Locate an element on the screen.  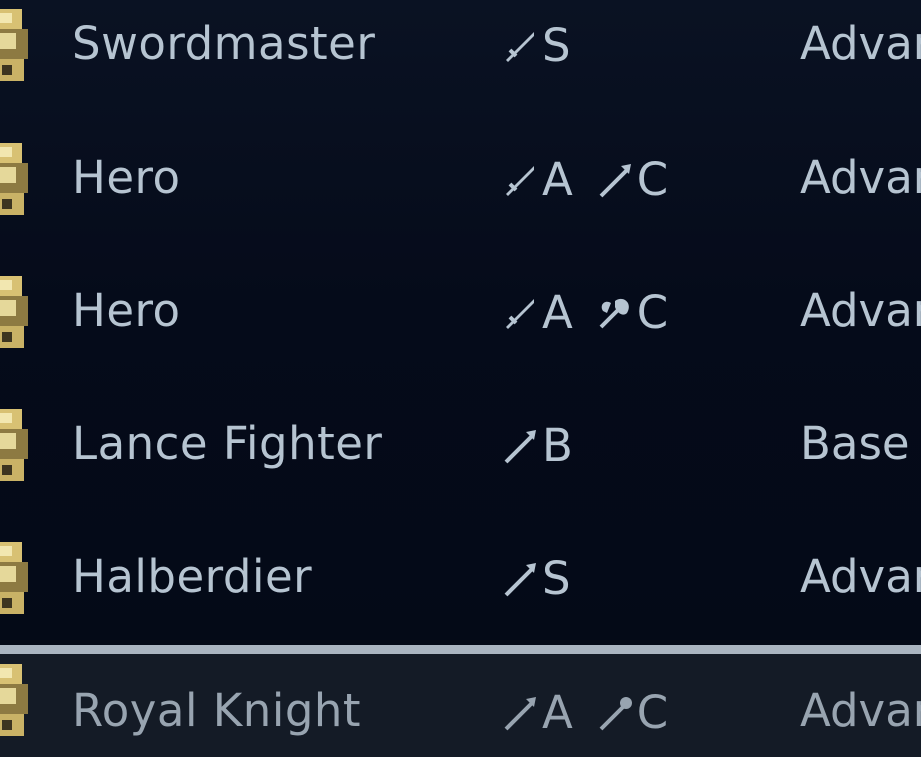
proficiency: B is located at coordinates (536, 445).